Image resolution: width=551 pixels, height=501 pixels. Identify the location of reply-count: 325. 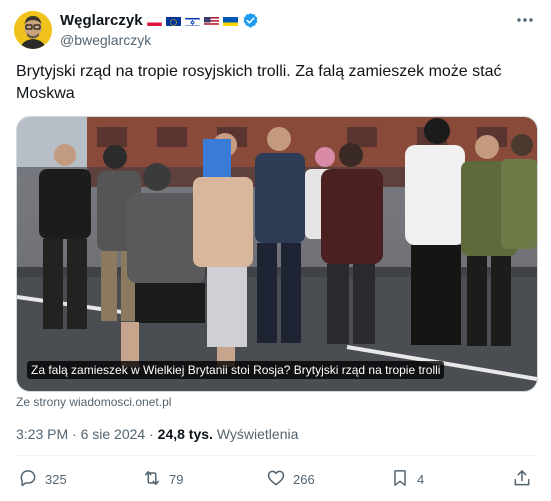
(56, 479).